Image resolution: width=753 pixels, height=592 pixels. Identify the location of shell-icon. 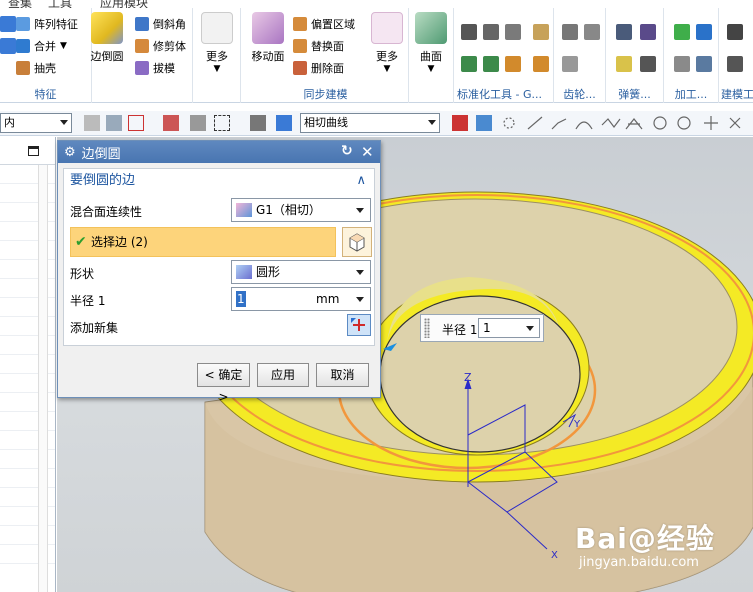
(23, 68).